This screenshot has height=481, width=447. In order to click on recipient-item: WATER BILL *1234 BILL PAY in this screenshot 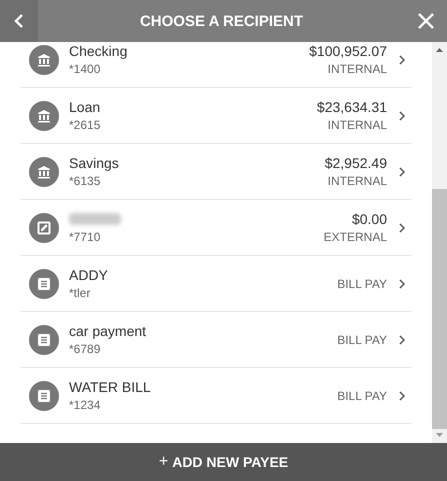, I will do `click(216, 396)`.